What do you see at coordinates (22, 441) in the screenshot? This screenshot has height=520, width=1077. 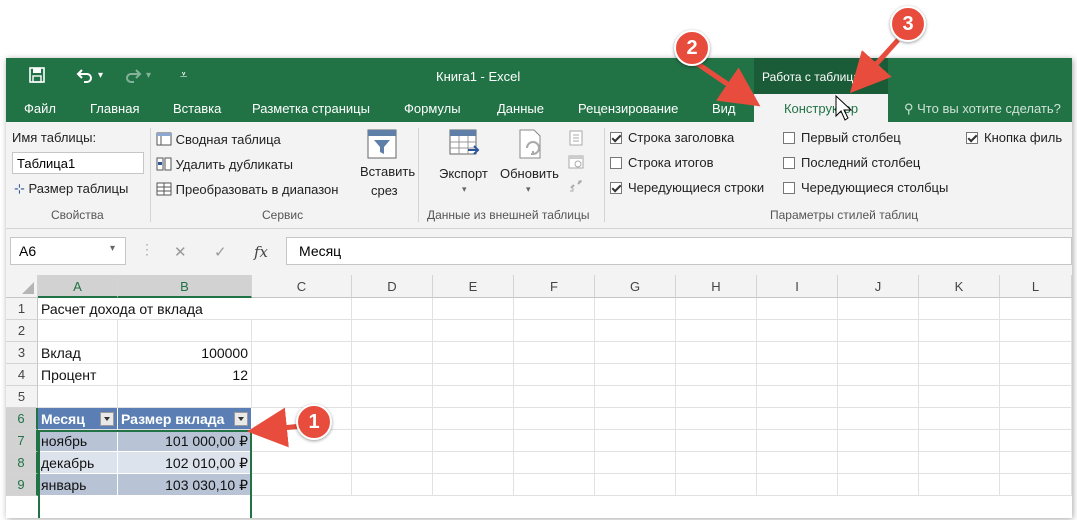 I see `row-header-7: 7` at bounding box center [22, 441].